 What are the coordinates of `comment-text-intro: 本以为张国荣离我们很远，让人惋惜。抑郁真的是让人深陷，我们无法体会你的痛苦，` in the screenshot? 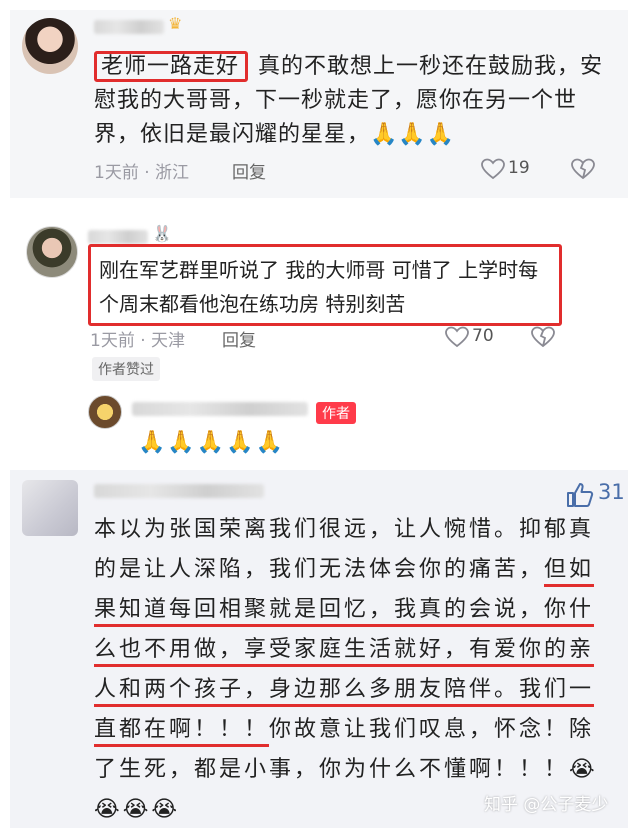 It's located at (344, 549).